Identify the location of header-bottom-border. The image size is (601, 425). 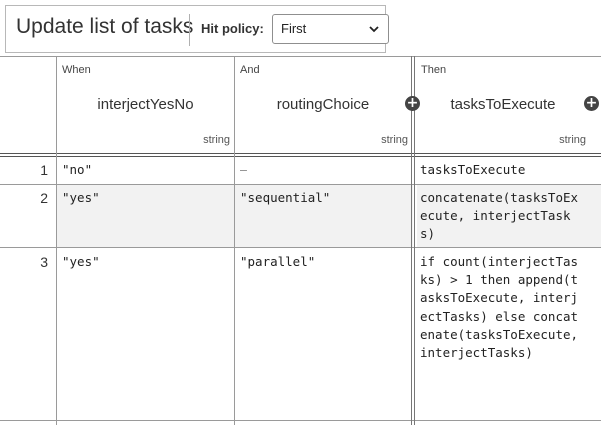
(300, 153).